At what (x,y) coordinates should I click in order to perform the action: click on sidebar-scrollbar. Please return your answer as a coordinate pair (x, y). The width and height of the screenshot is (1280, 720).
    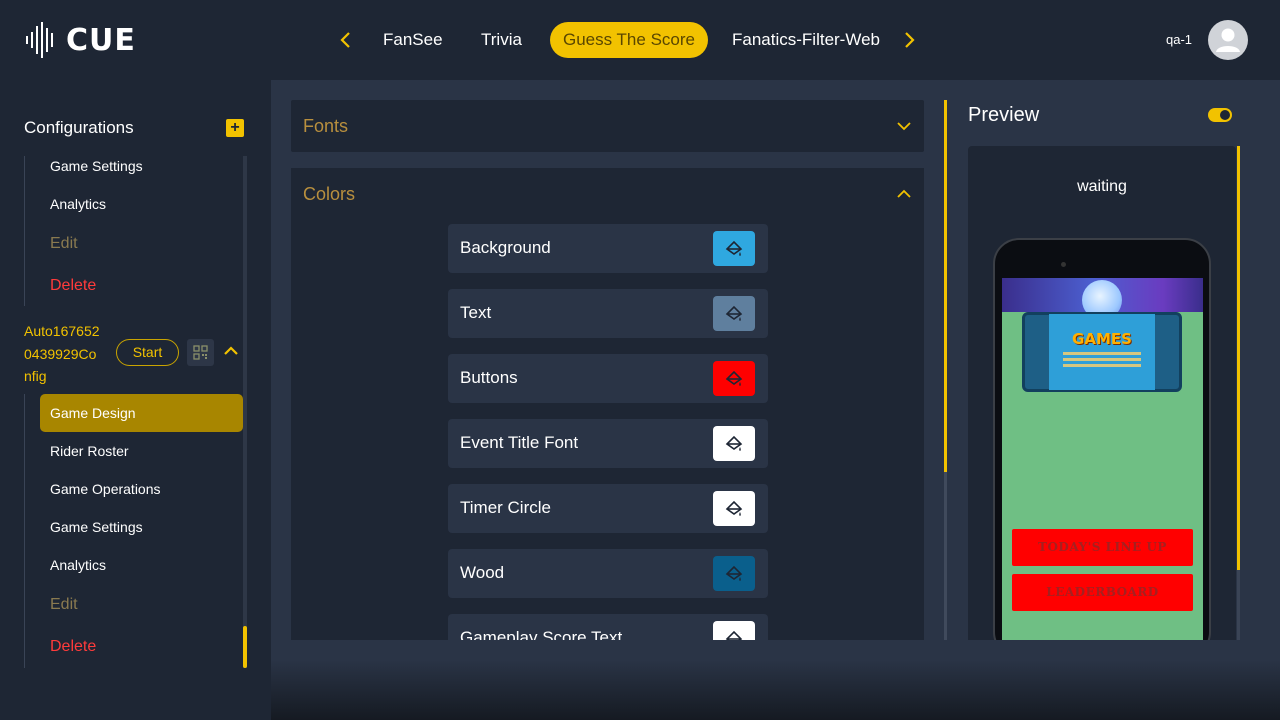
    Looking at the image, I should click on (245, 412).